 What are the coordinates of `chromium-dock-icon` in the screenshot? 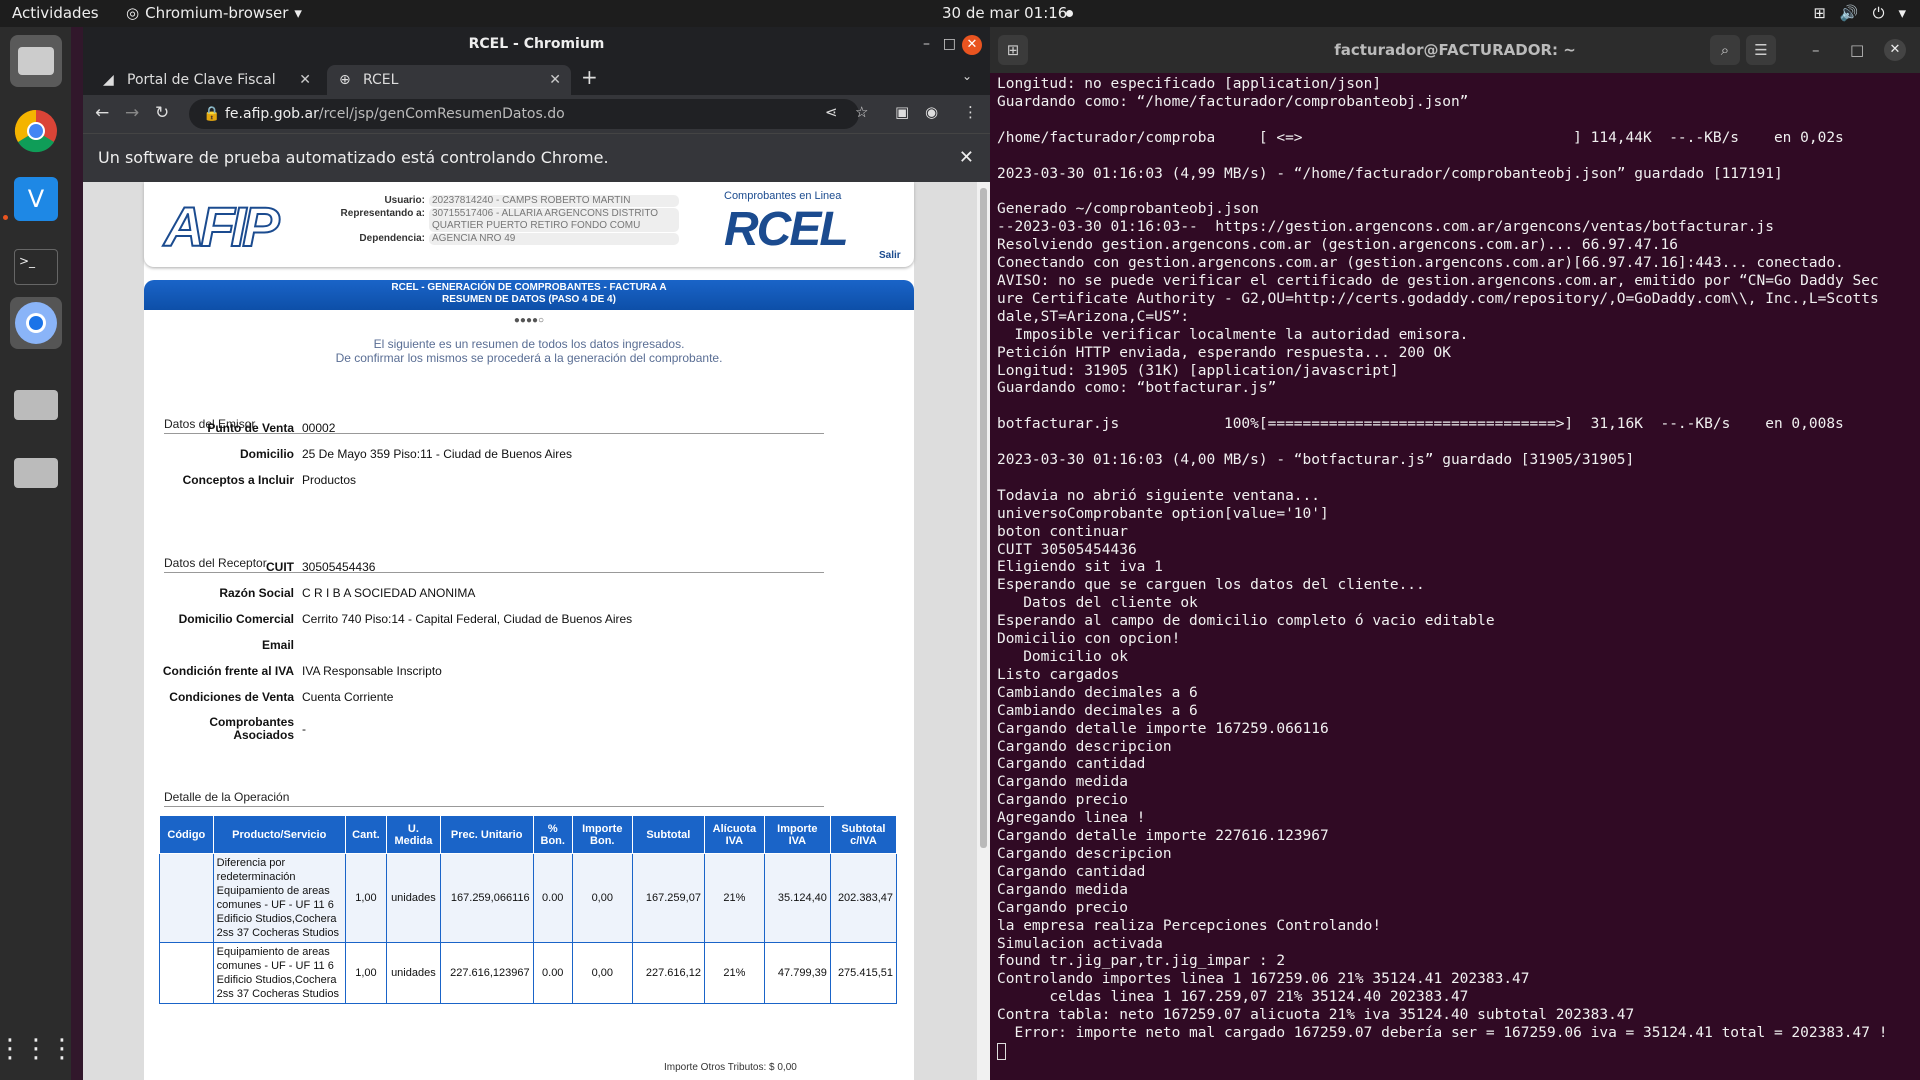 It's located at (36, 323).